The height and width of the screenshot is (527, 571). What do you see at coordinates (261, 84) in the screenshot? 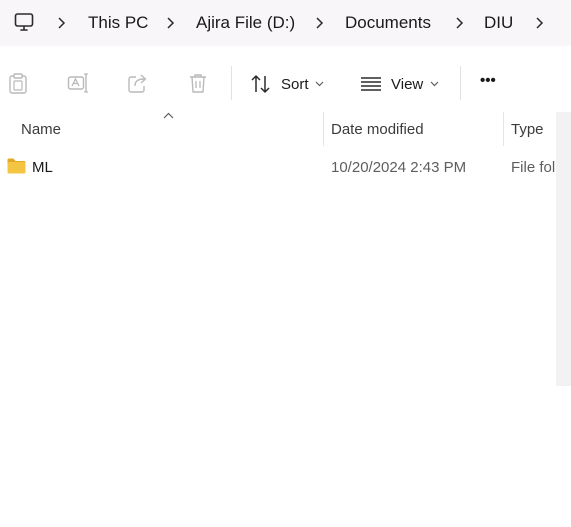
I see `sort-icon` at bounding box center [261, 84].